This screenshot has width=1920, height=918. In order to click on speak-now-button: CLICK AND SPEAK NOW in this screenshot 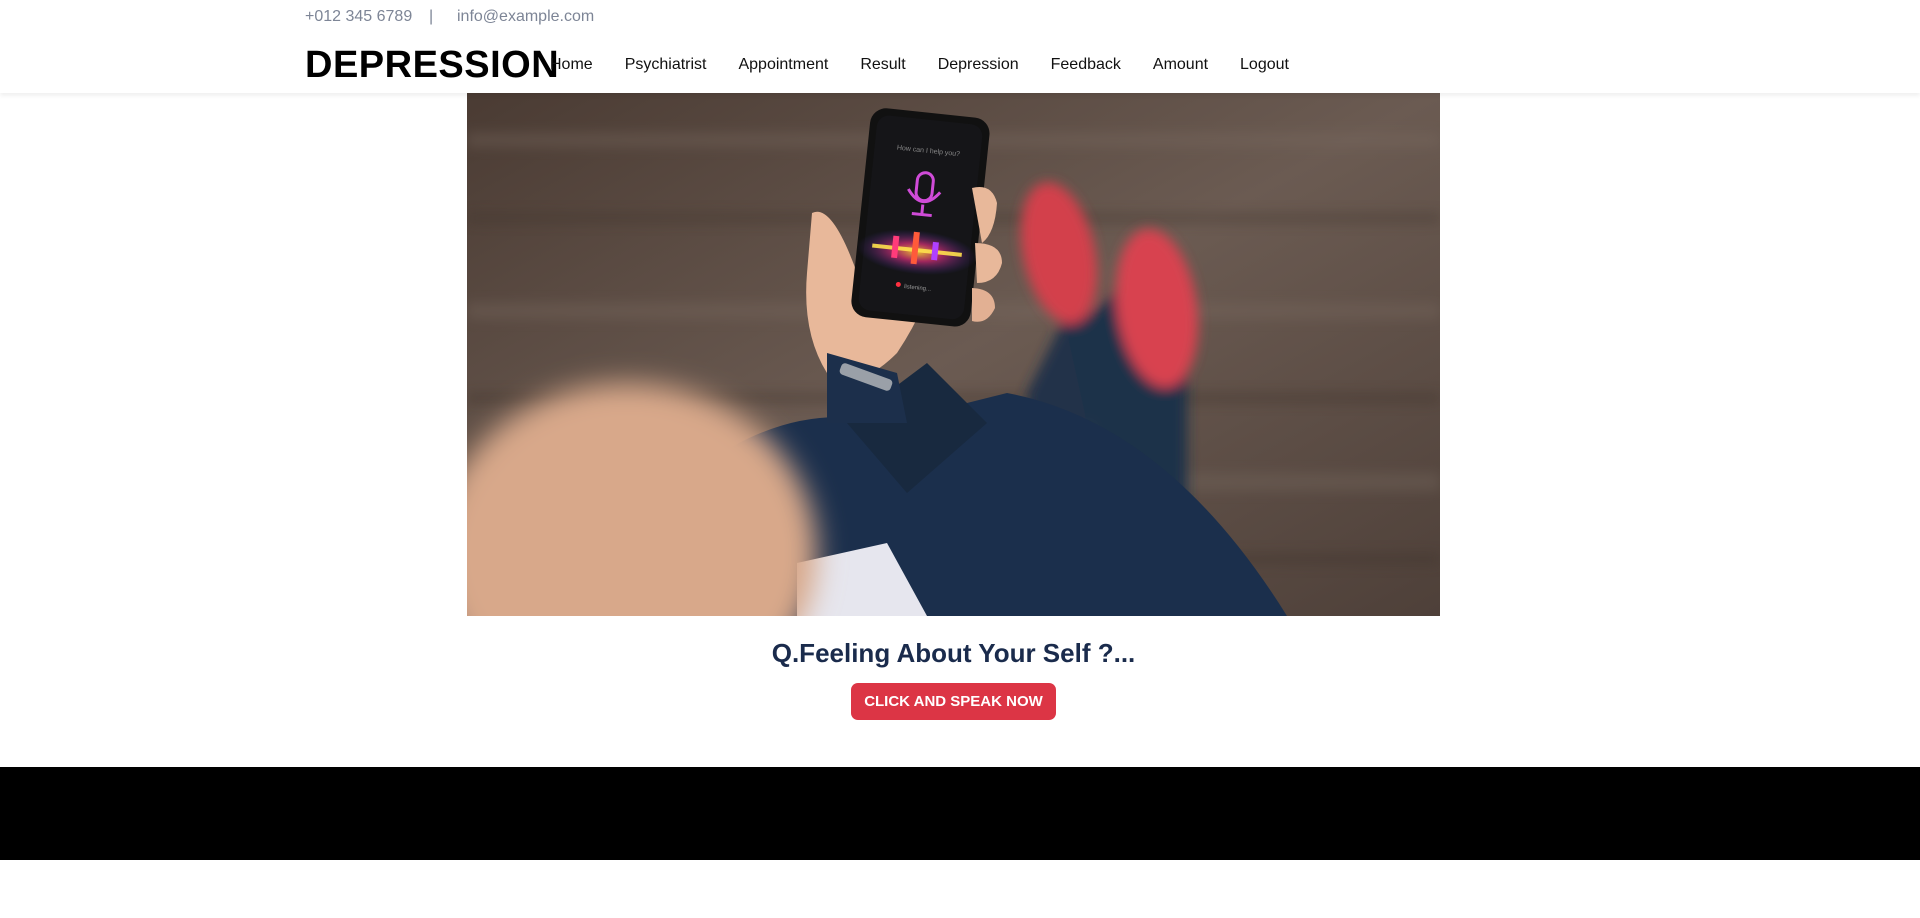, I will do `click(953, 701)`.